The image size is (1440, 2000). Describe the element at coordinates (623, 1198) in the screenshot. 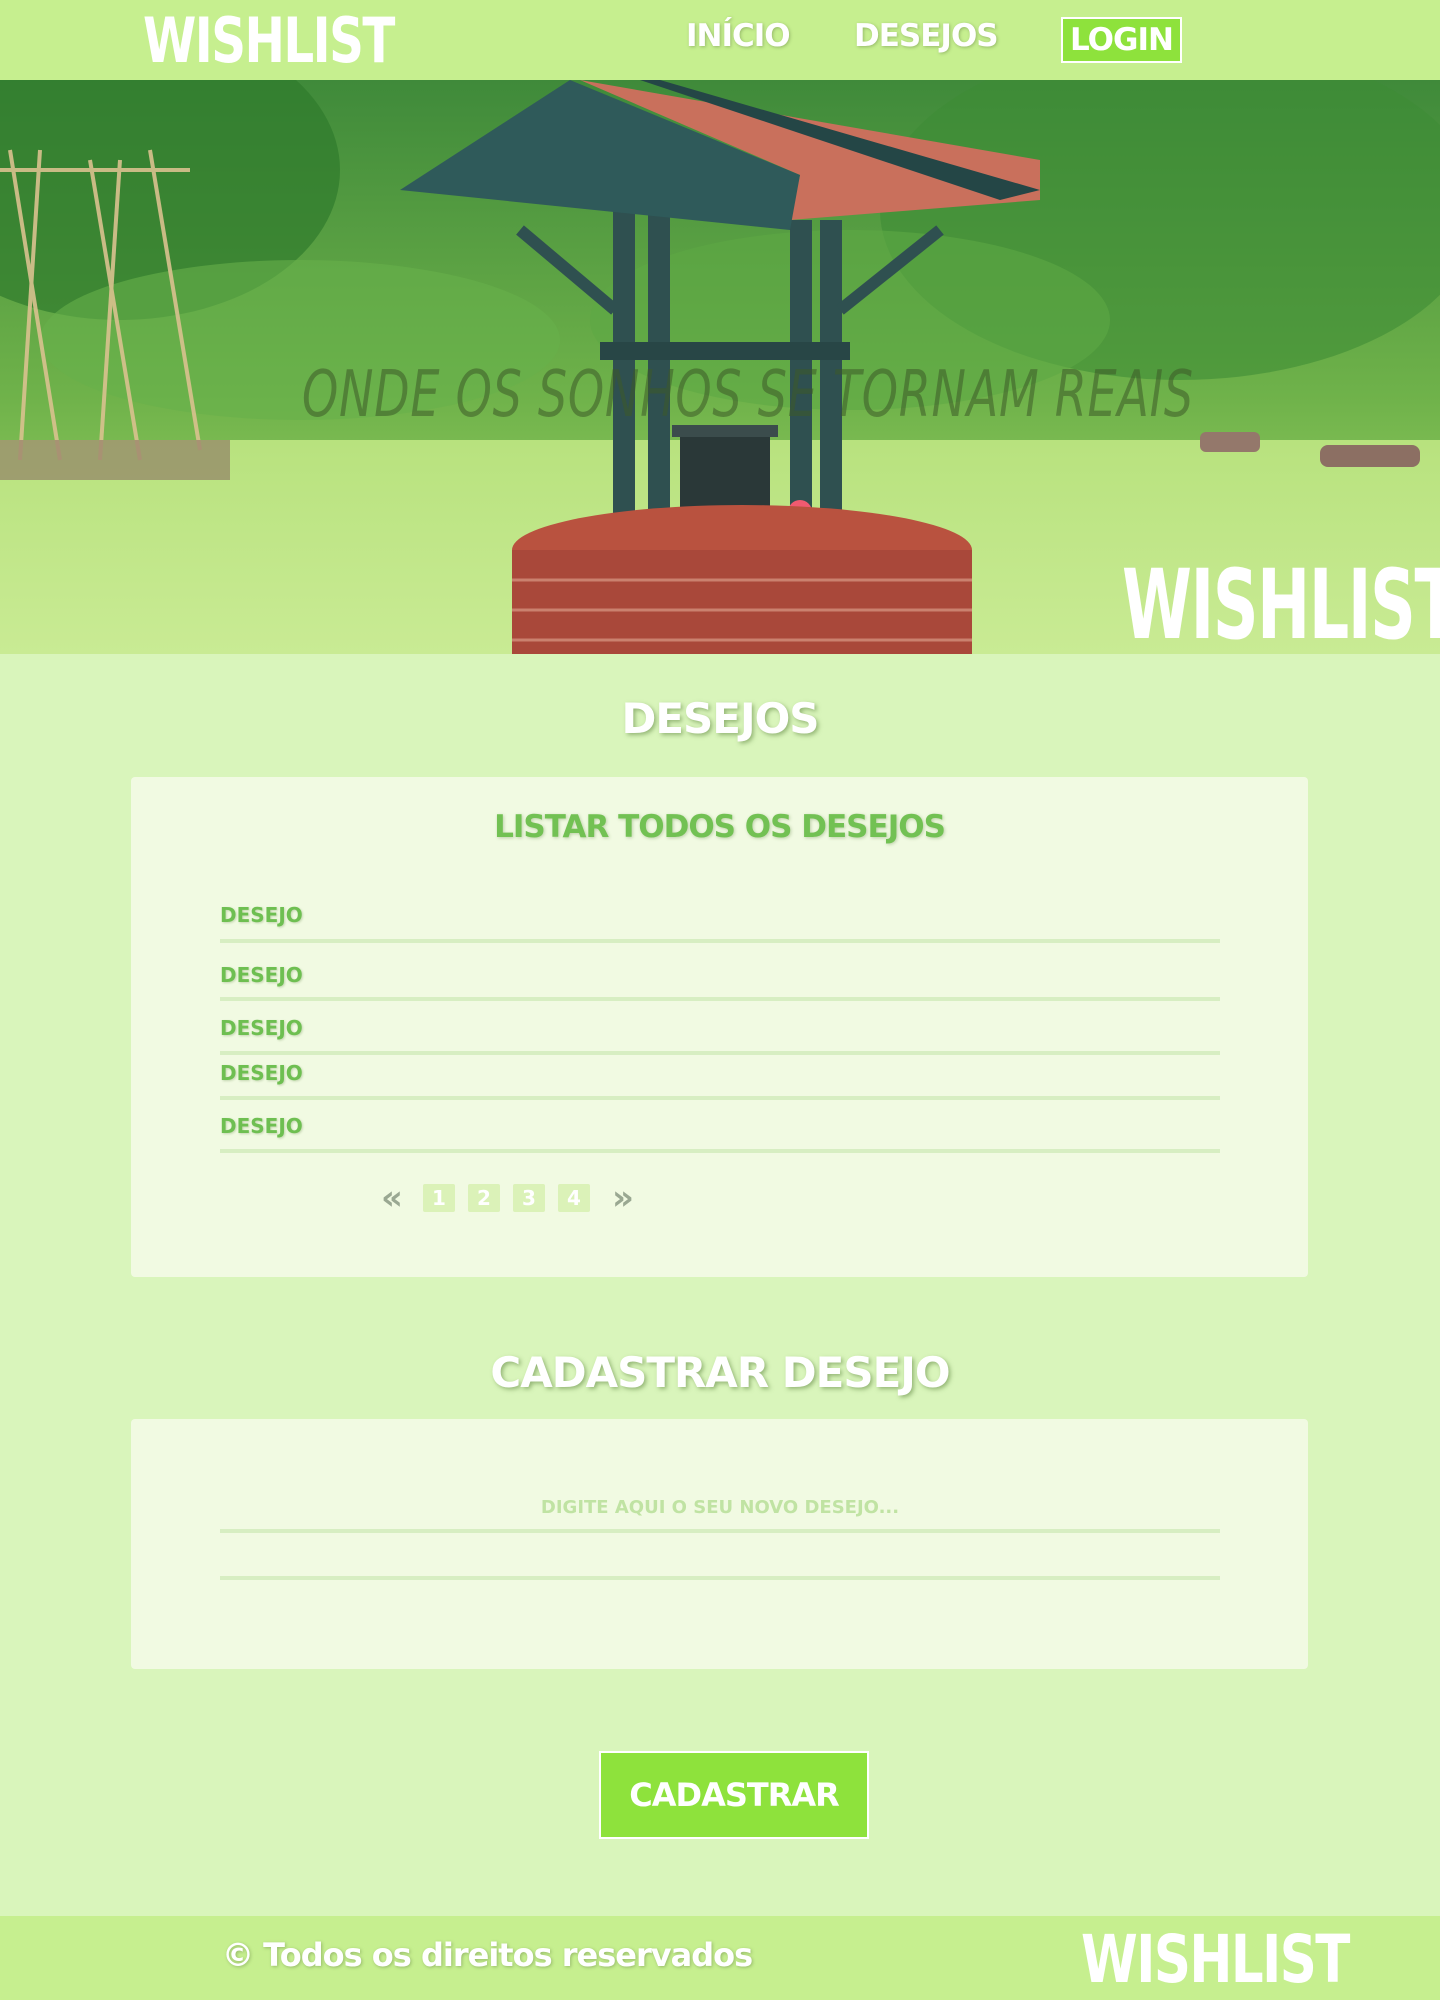

I see `pagination-next: »` at that location.